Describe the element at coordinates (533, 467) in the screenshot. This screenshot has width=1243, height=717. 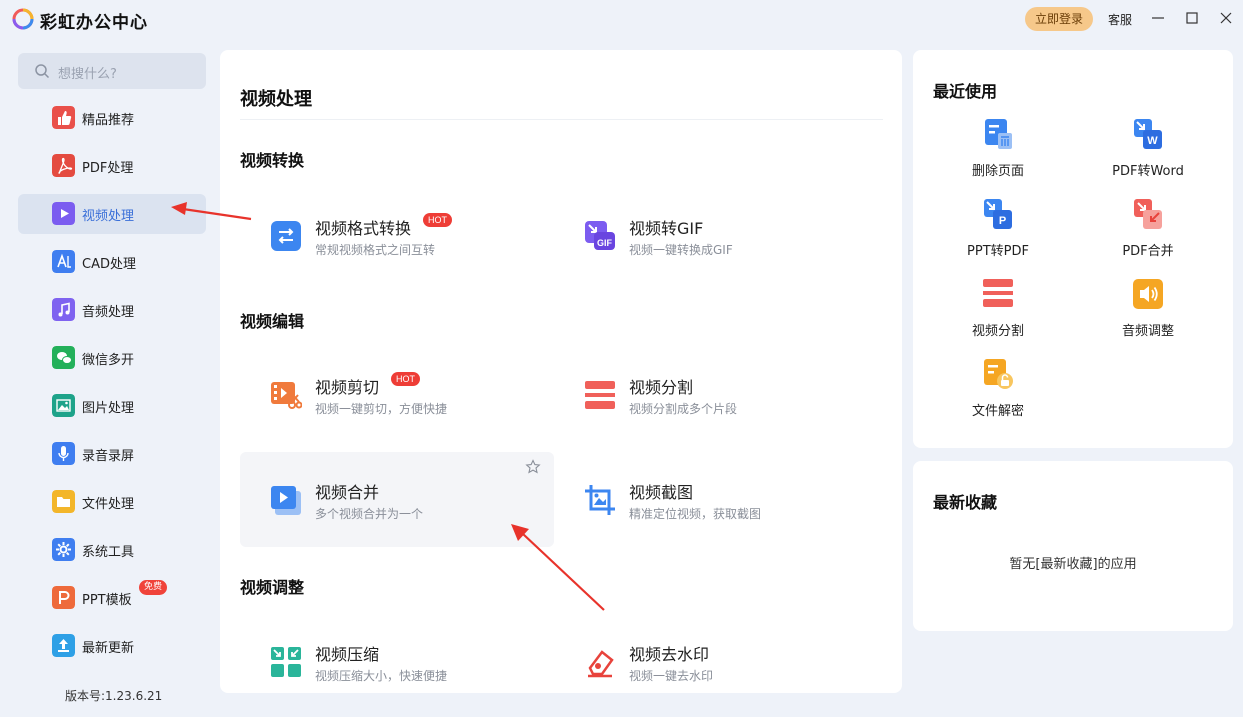
I see `favorite-star-icon` at that location.